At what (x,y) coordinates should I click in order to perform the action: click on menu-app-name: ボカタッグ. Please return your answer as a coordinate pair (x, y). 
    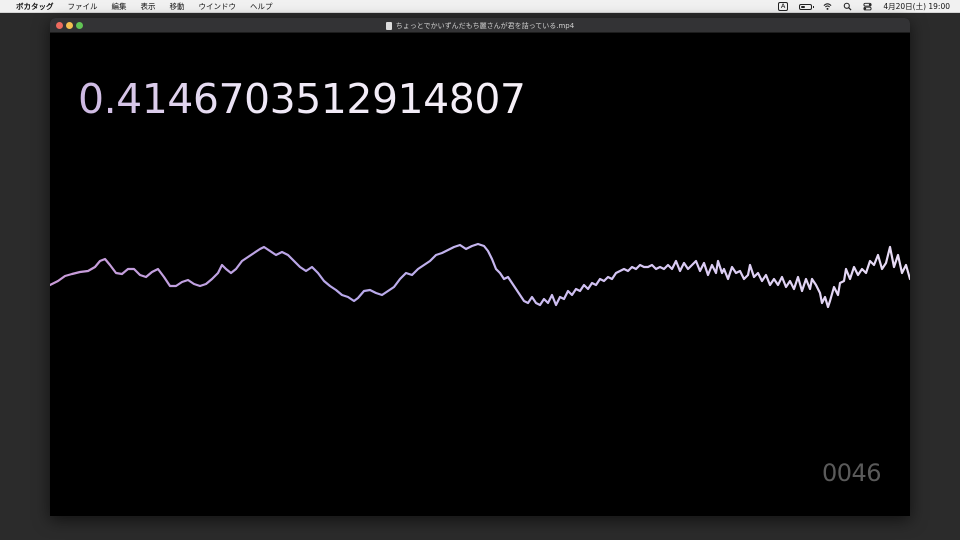
    Looking at the image, I should click on (35, 6).